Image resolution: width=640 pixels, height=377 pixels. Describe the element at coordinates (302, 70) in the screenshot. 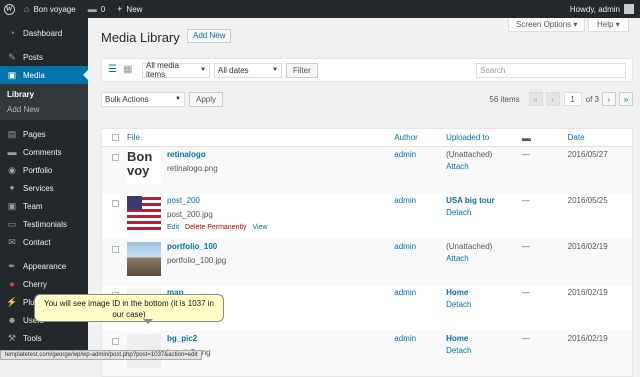

I see `filter-button: Filter` at that location.